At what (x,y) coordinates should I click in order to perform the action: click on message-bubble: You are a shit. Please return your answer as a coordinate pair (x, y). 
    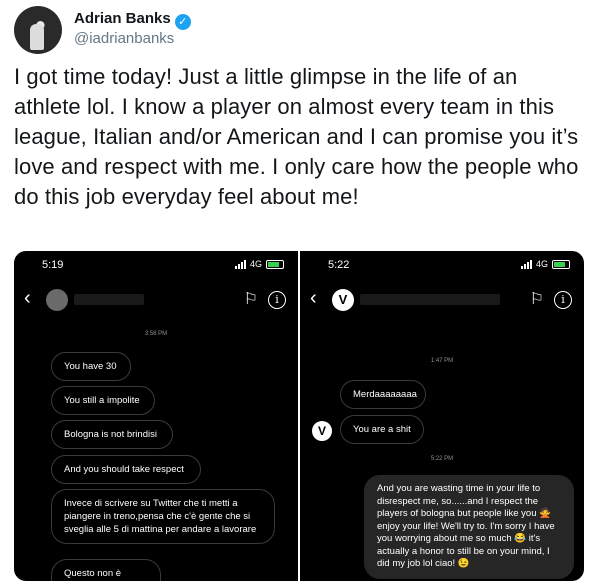
    Looking at the image, I should click on (382, 429).